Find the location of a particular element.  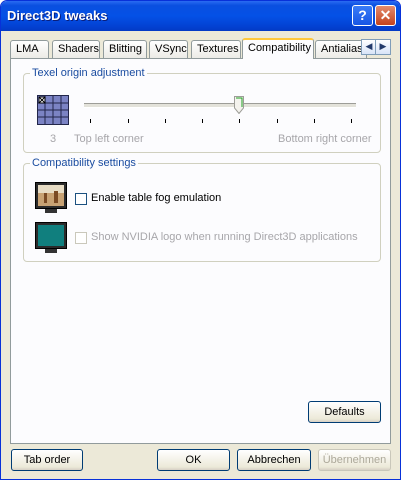

compatibility-legend: Compatibility settings is located at coordinates (84, 163).